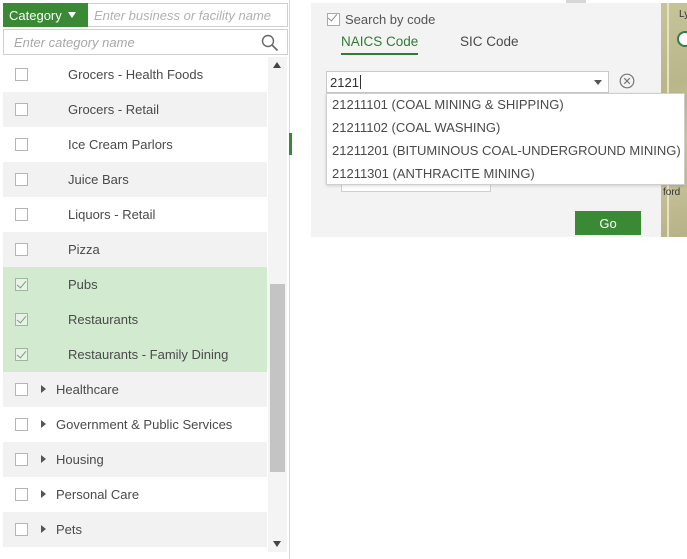  Describe the element at coordinates (467, 82) in the screenshot. I see `code-combobox-input: 2121` at that location.